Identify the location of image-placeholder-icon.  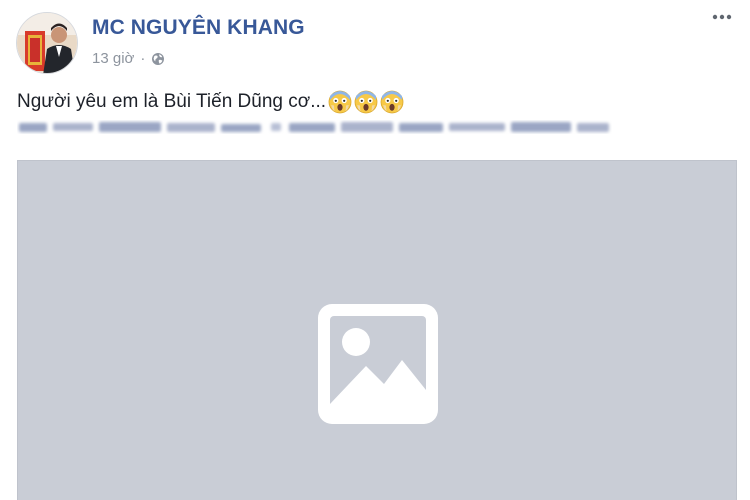
(378, 364).